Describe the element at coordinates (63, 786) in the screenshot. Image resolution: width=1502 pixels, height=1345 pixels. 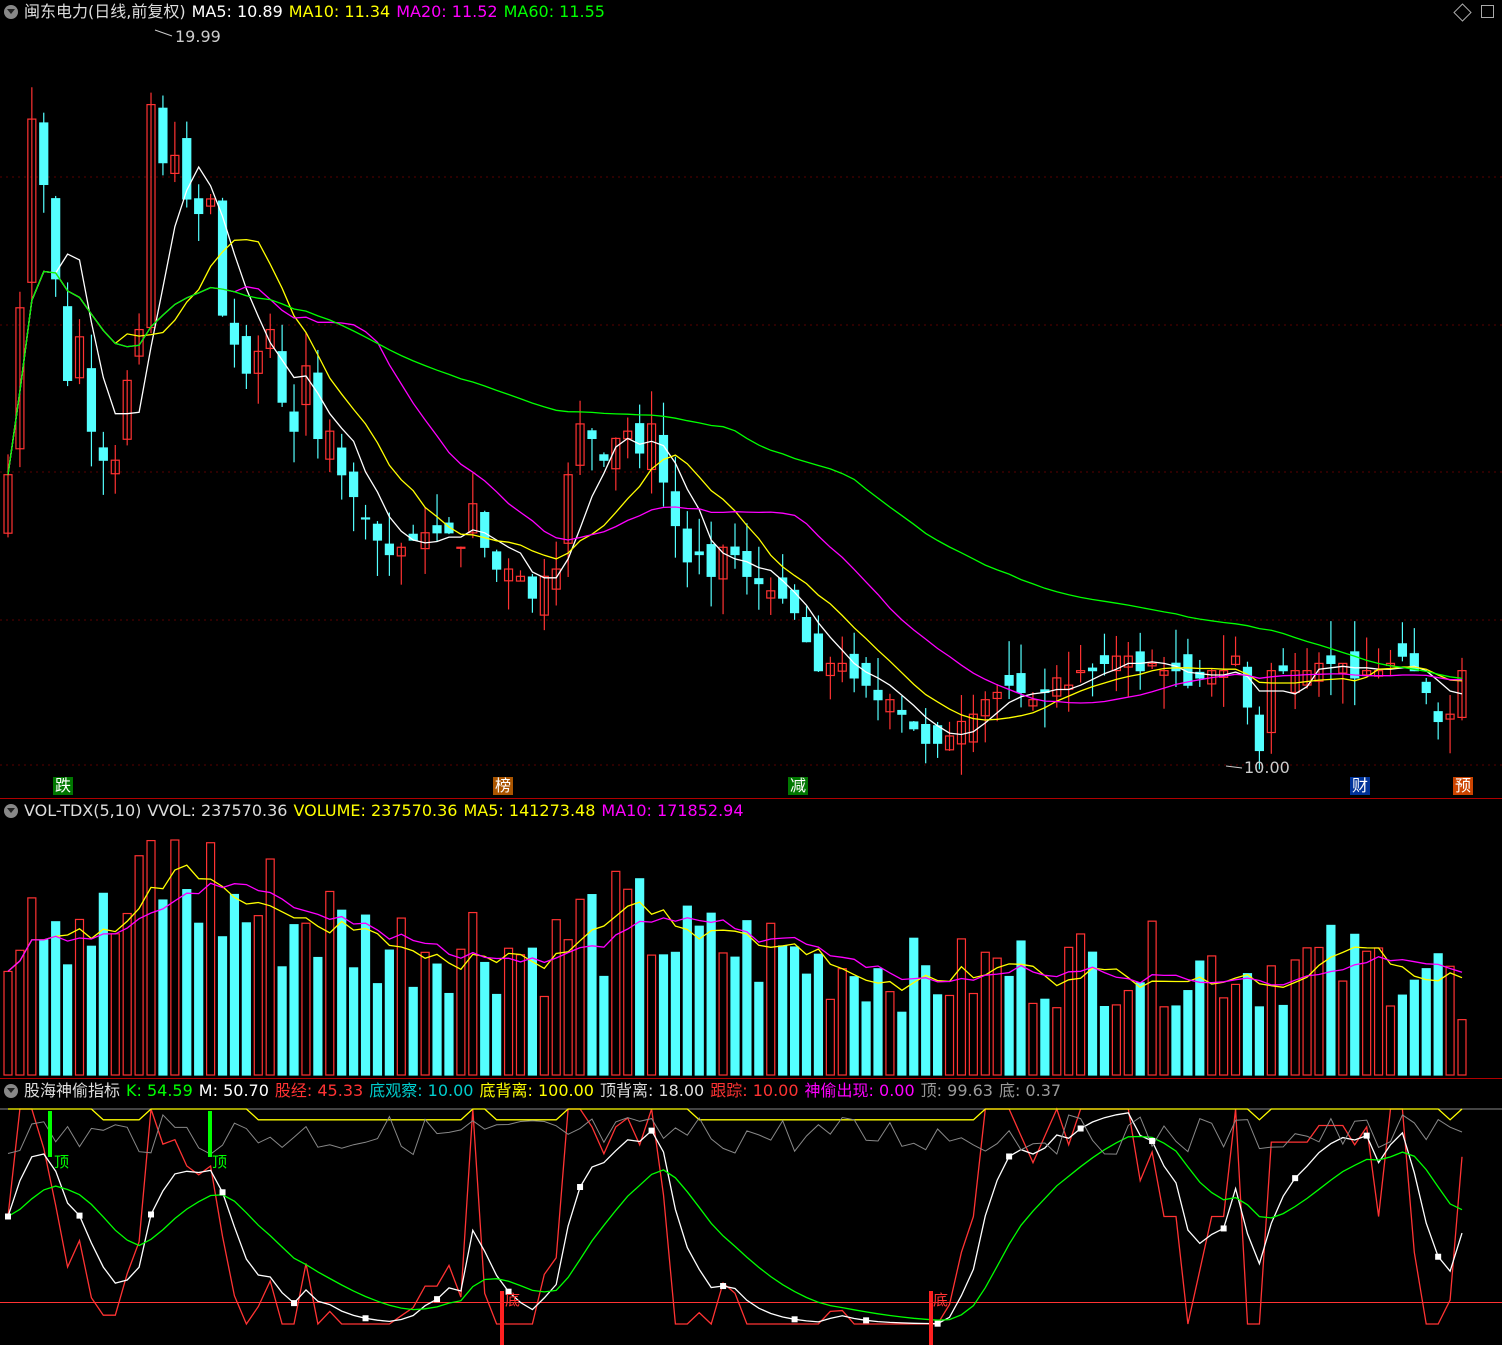
I see `flag-die: 跌` at that location.